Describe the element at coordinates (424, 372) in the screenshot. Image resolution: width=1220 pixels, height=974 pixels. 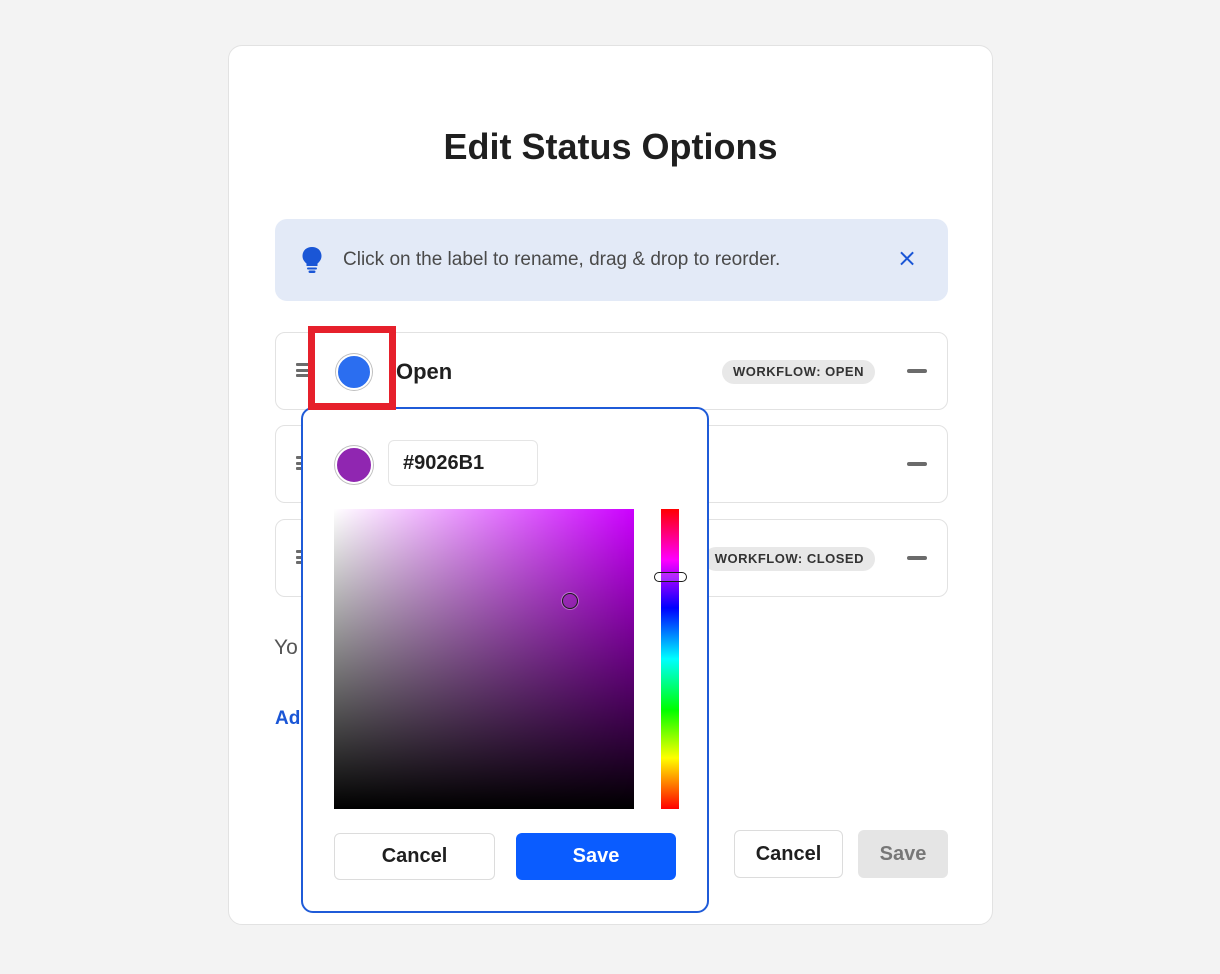
I see `status-label: Open` at that location.